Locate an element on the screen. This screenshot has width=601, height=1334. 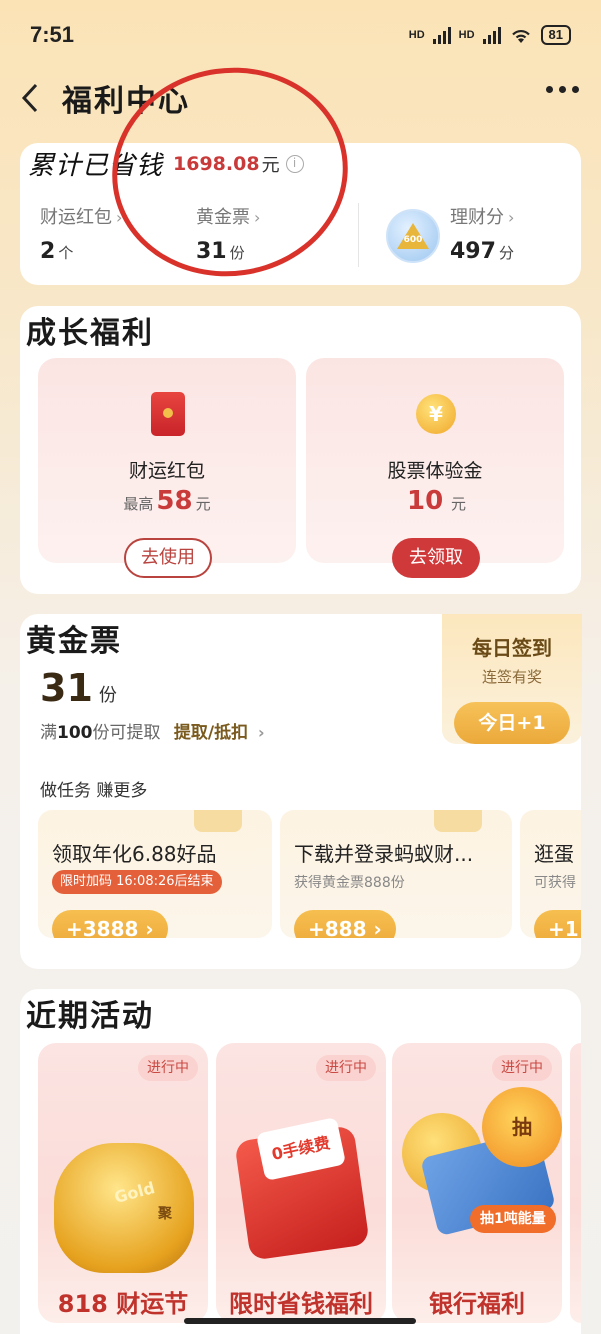
note-suffix: 份可提取 is located at coordinates (126, 733).